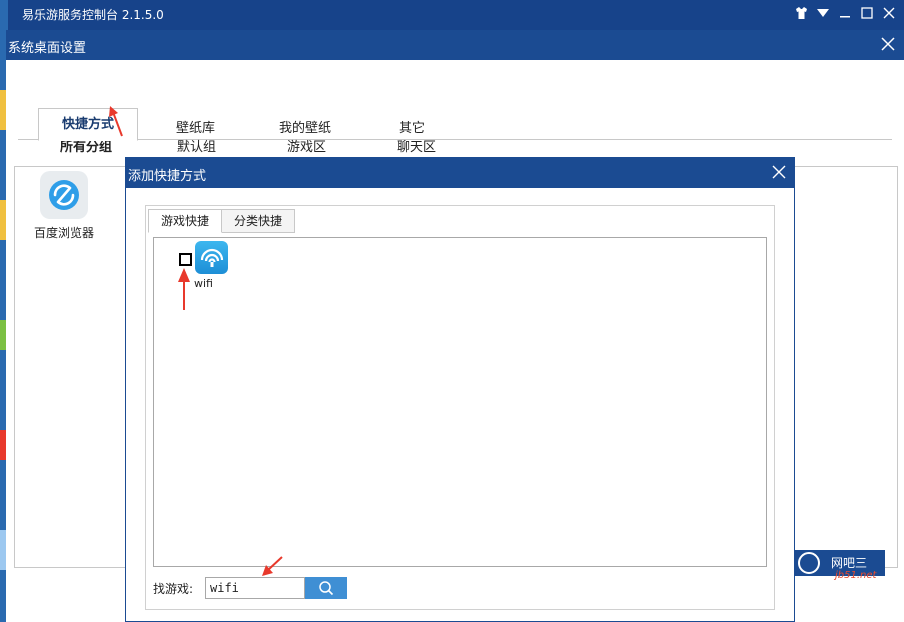 The width and height of the screenshot is (904, 622). I want to click on subtab-default-group: 默认组, so click(196, 145).